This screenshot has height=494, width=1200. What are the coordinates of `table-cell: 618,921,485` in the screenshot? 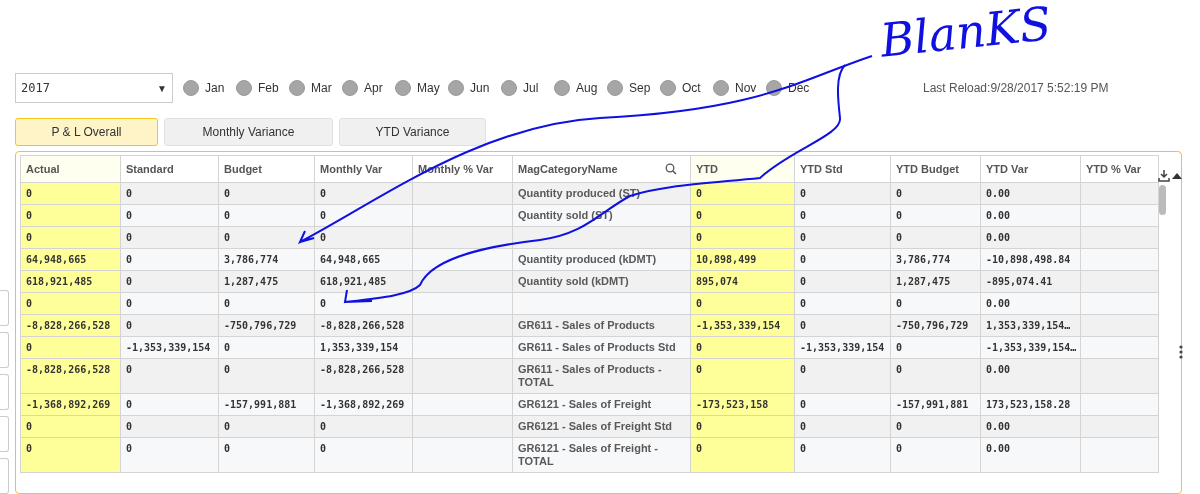 It's located at (353, 281).